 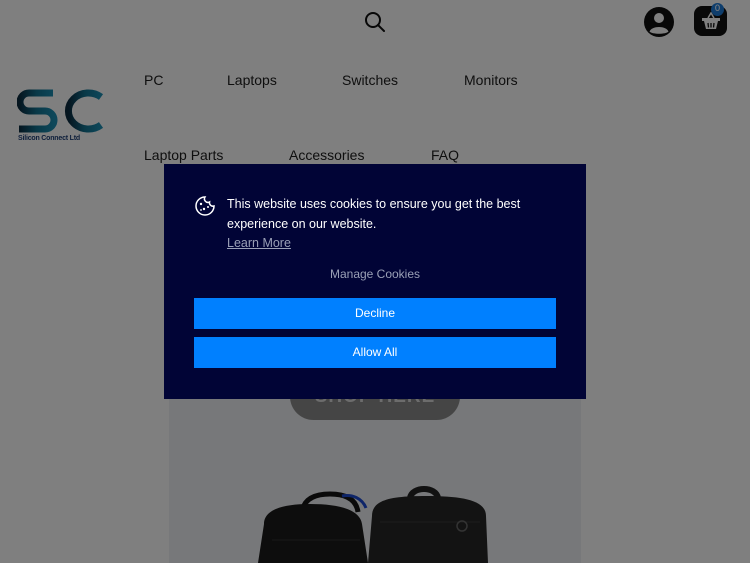 What do you see at coordinates (259, 243) in the screenshot?
I see `learn-more-link: Learn More` at bounding box center [259, 243].